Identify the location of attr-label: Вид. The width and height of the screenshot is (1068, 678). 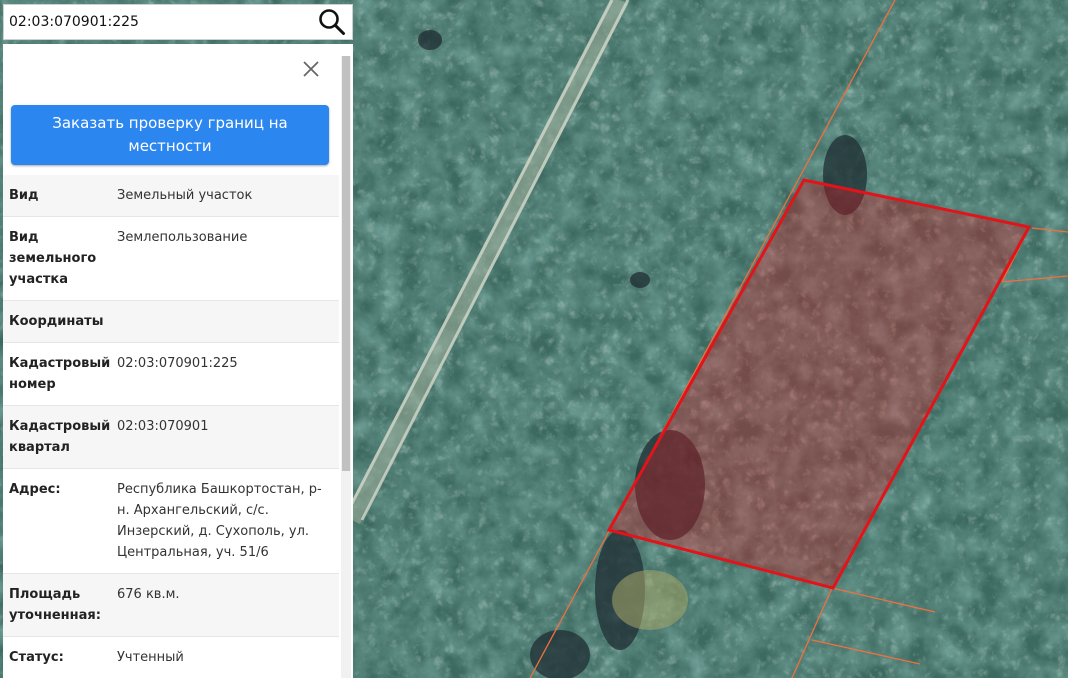
(24, 195).